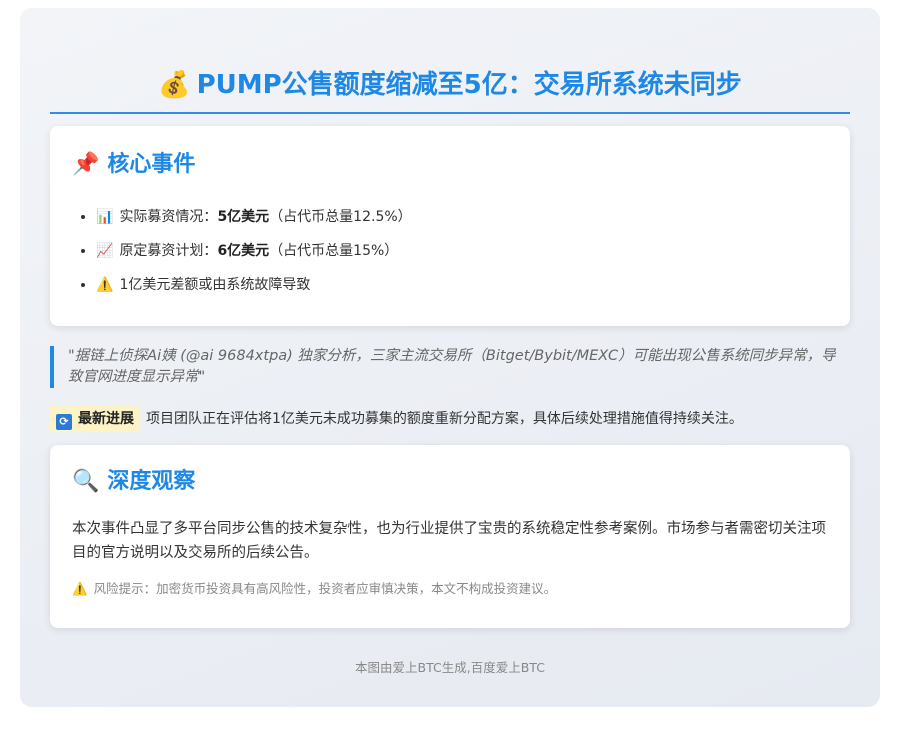 The image size is (900, 738). I want to click on risk-notice: ⚠️ 风险提示：加密货币投资具有高风险性，投资者应审慎决策，本文不构成投资建议。, so click(450, 589).